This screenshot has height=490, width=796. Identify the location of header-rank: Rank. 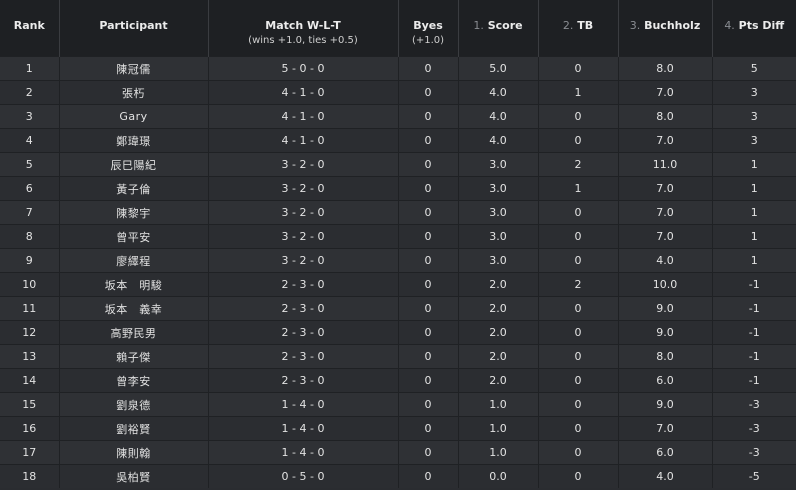
(29, 28).